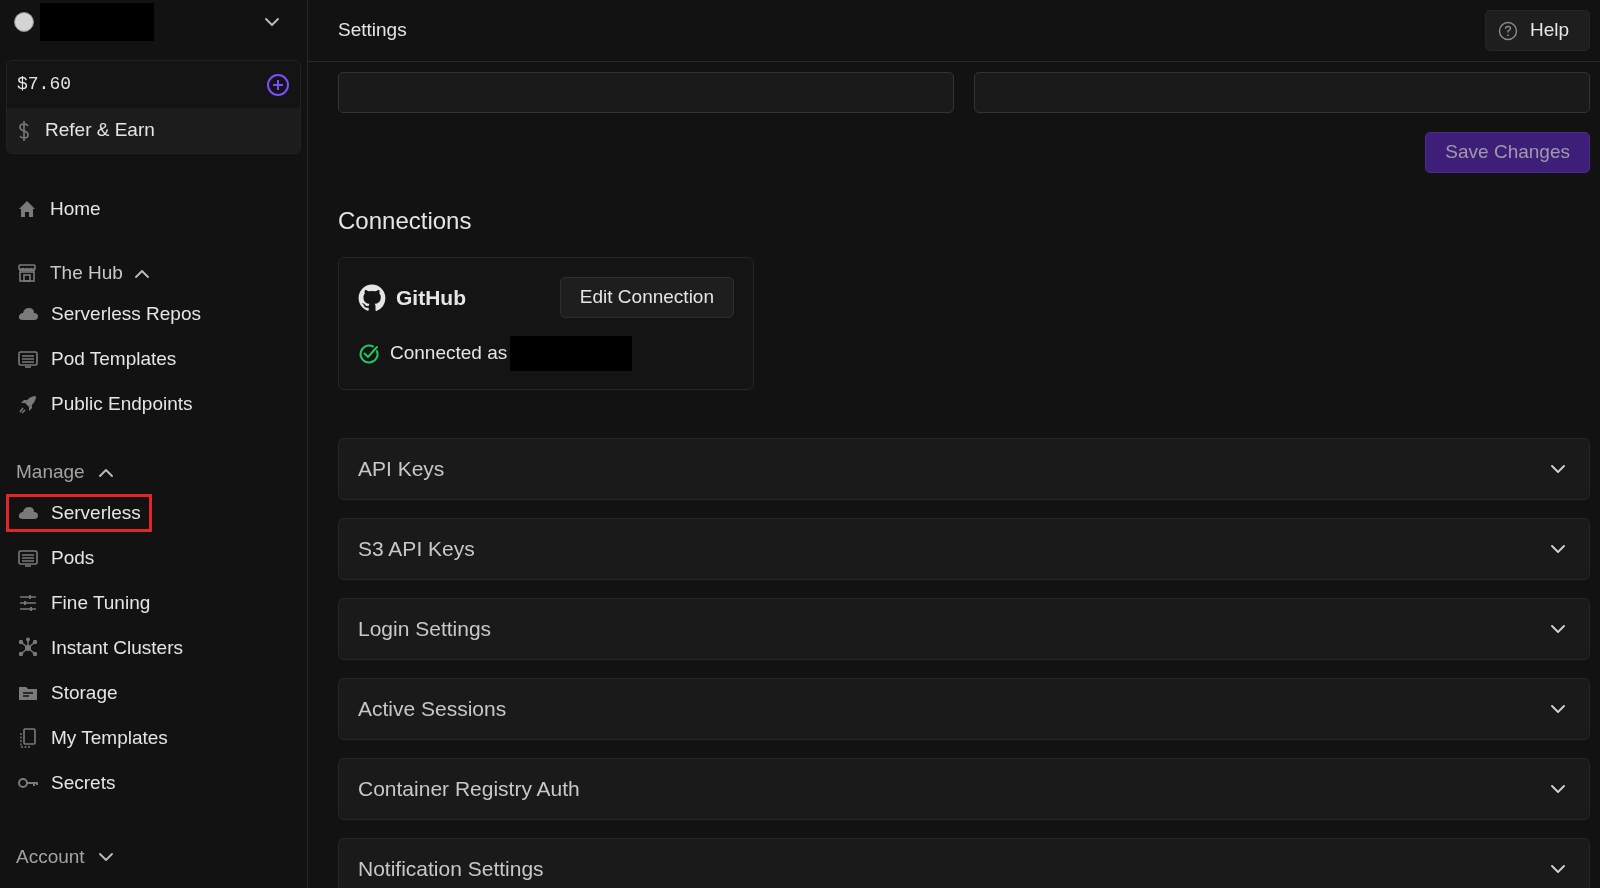 The height and width of the screenshot is (888, 1600). What do you see at coordinates (272, 22) in the screenshot?
I see `chevron-down-icon` at bounding box center [272, 22].